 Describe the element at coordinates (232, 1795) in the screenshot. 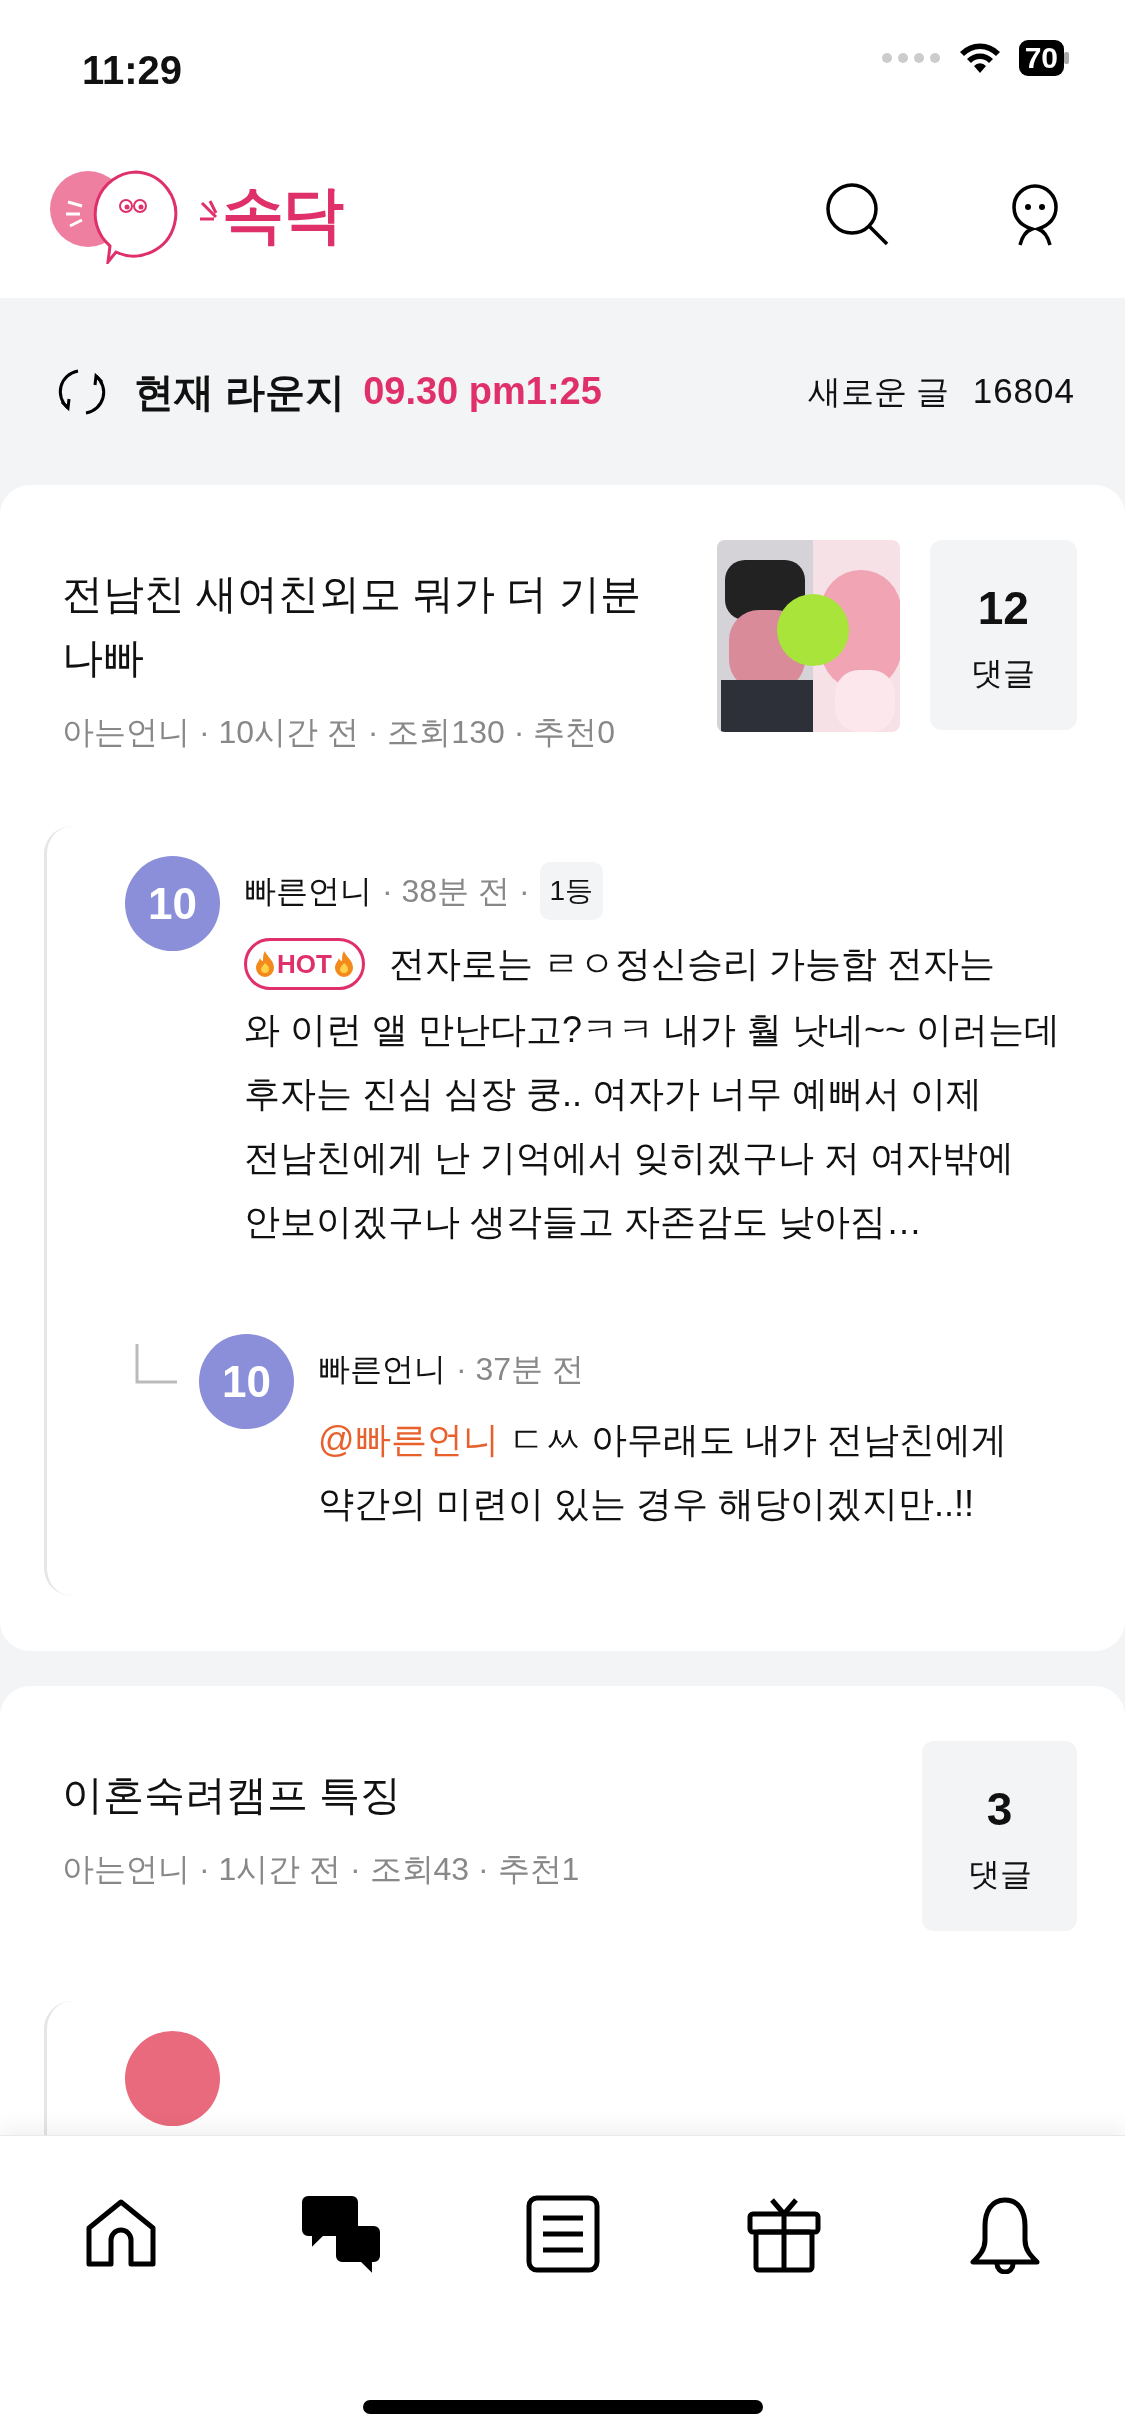

I see `post-title: 이혼숙려캠프 특징` at that location.